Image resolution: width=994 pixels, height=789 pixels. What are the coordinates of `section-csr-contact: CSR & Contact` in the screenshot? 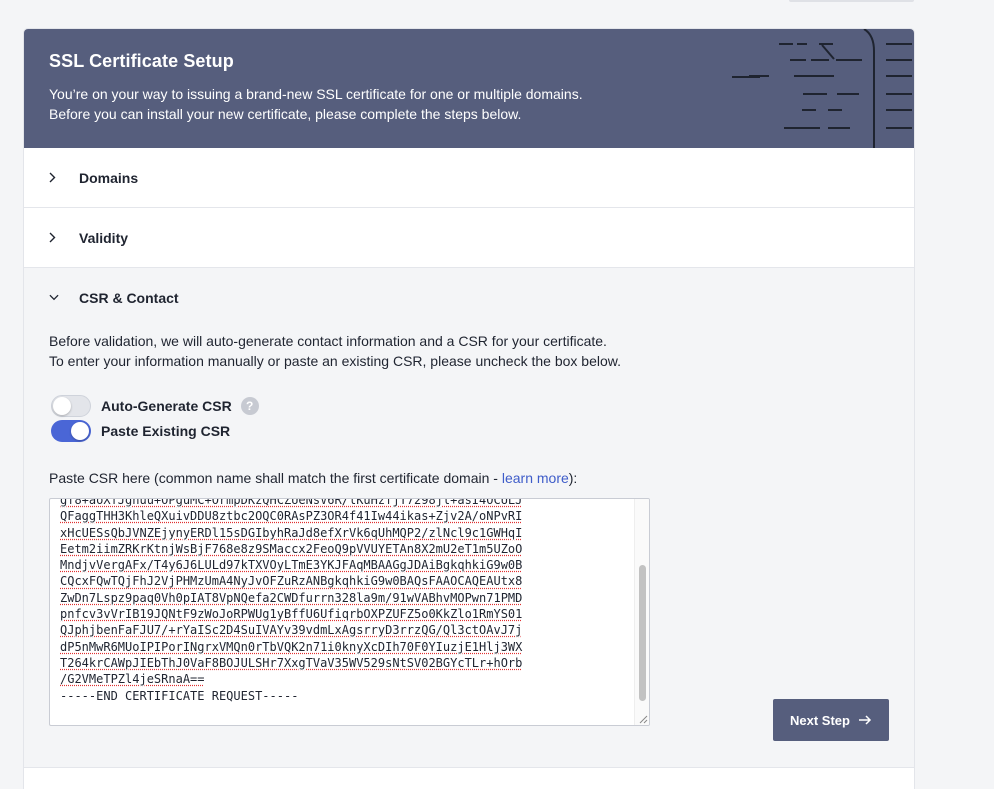 It's located at (469, 297).